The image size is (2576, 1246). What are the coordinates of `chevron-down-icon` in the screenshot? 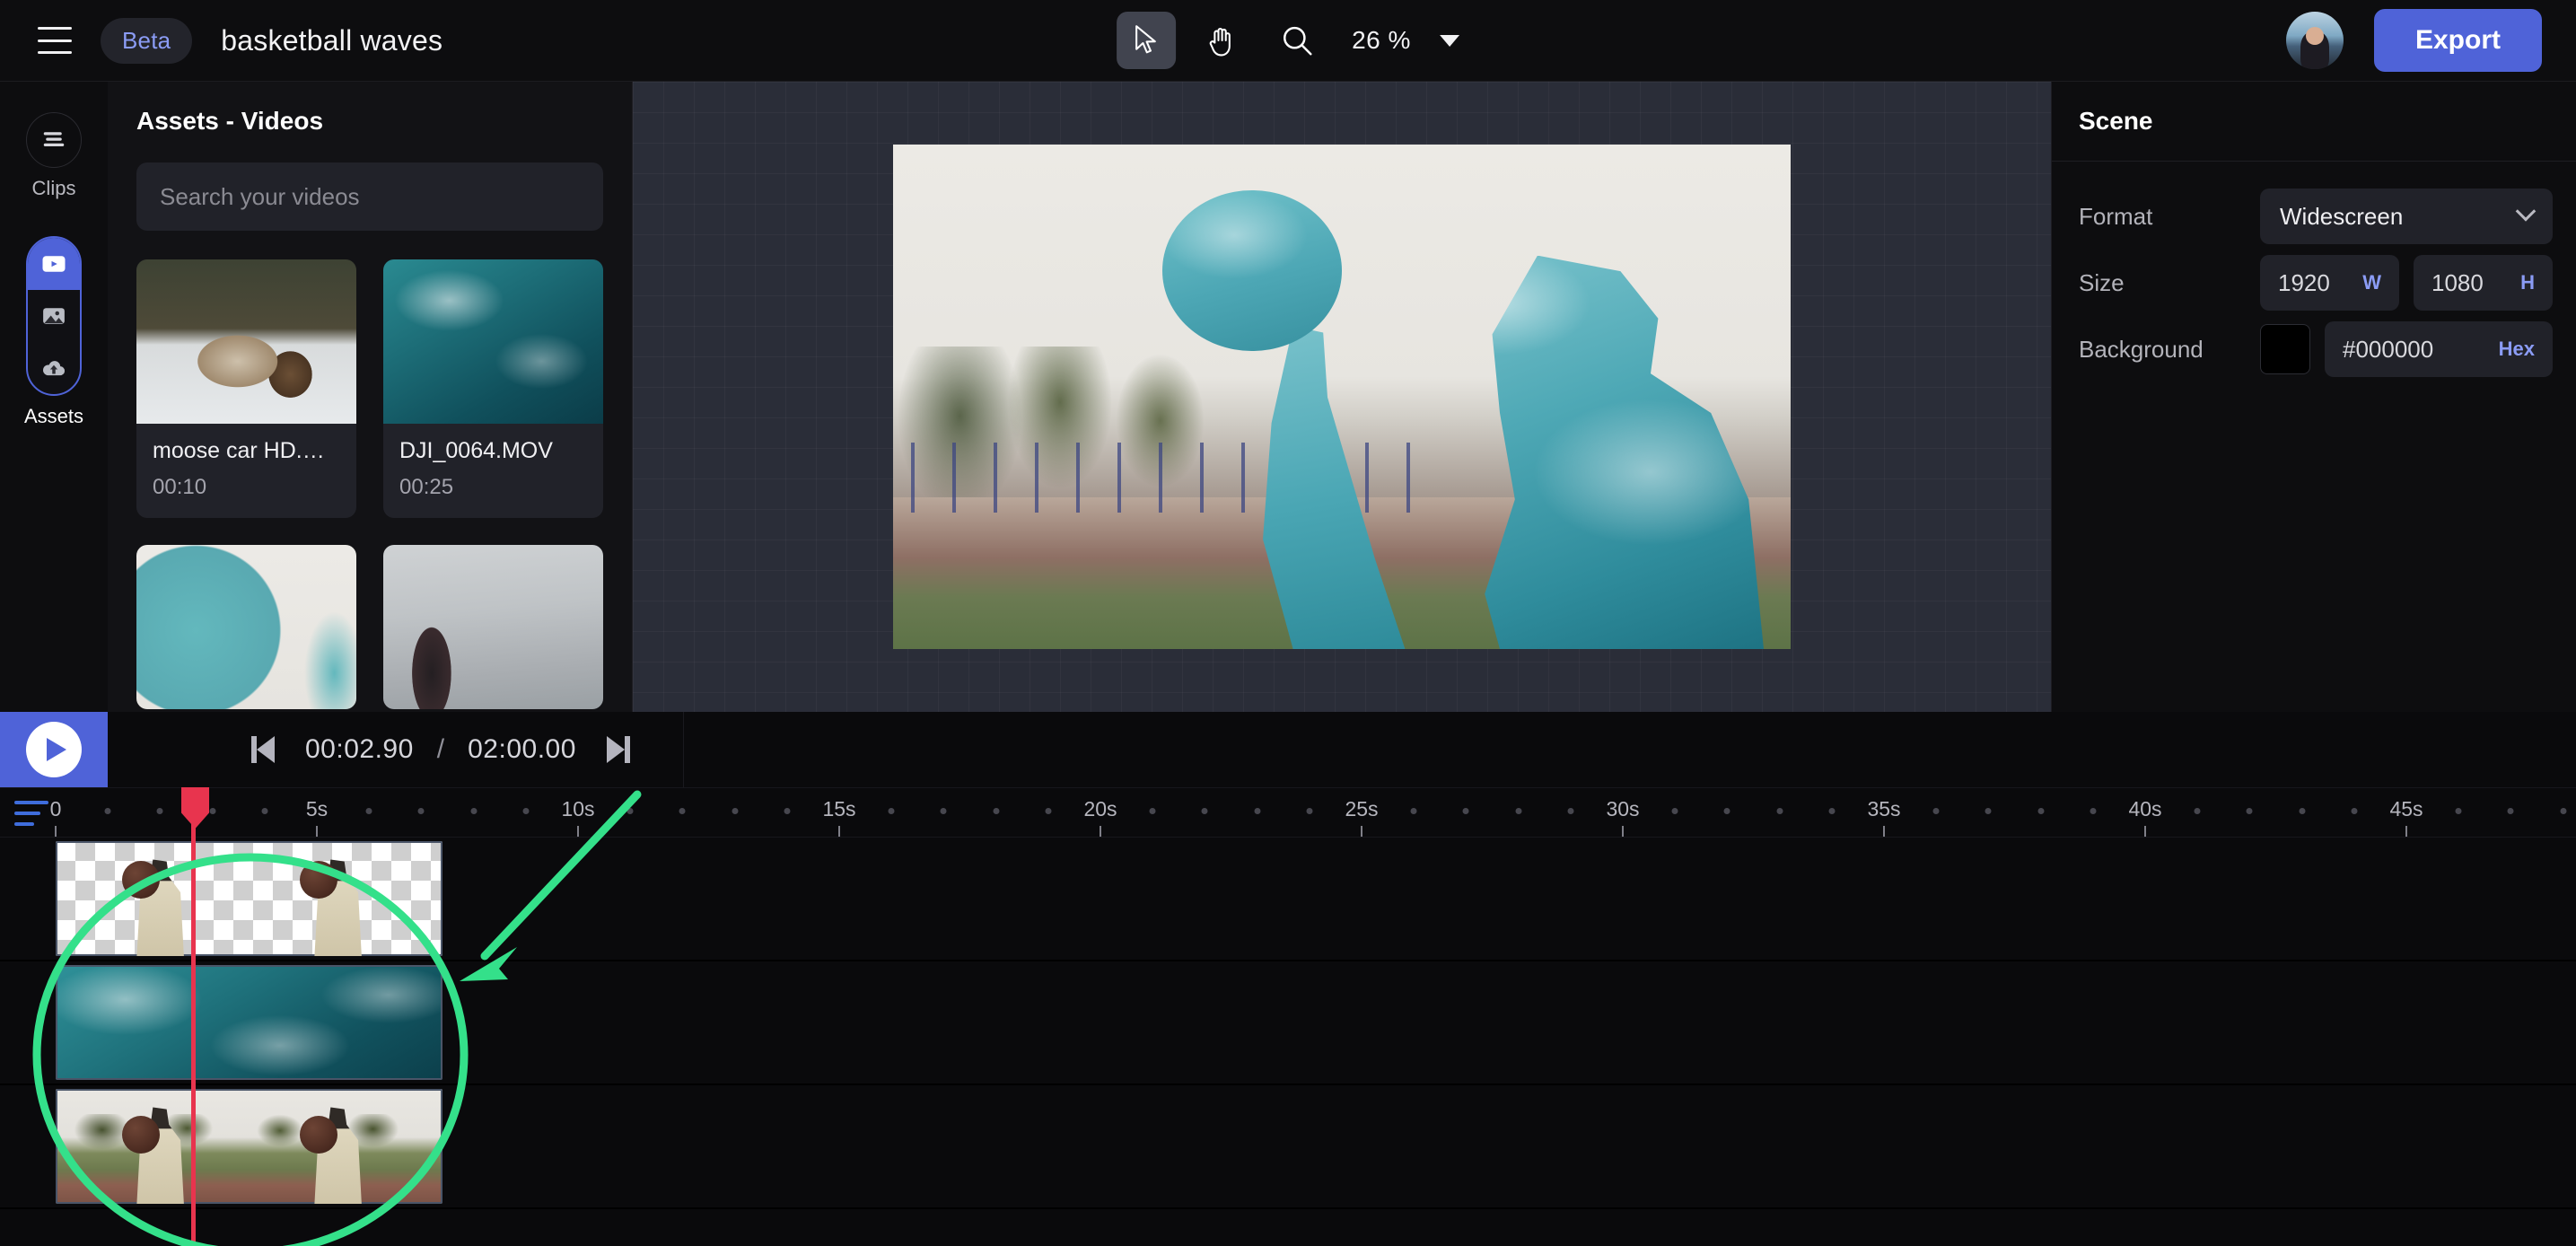 It's located at (1449, 40).